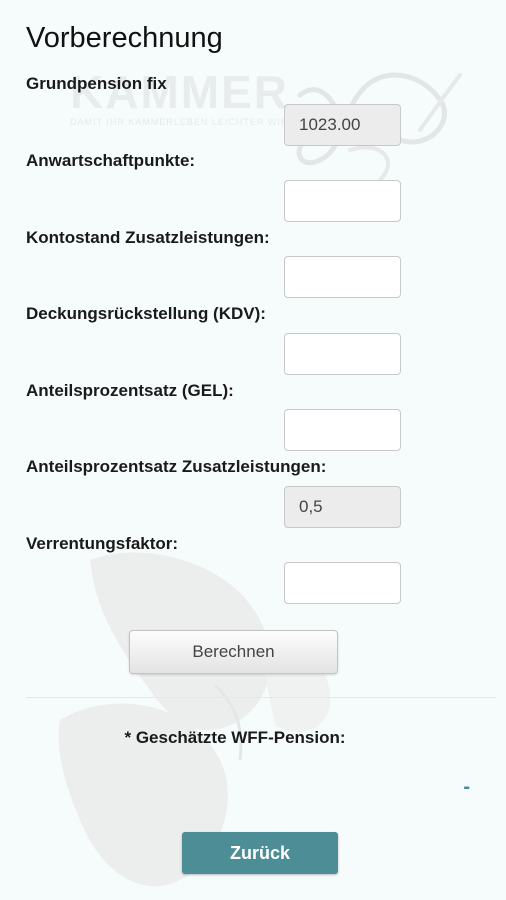  What do you see at coordinates (124, 38) in the screenshot?
I see `page-title: Vorberechnung` at bounding box center [124, 38].